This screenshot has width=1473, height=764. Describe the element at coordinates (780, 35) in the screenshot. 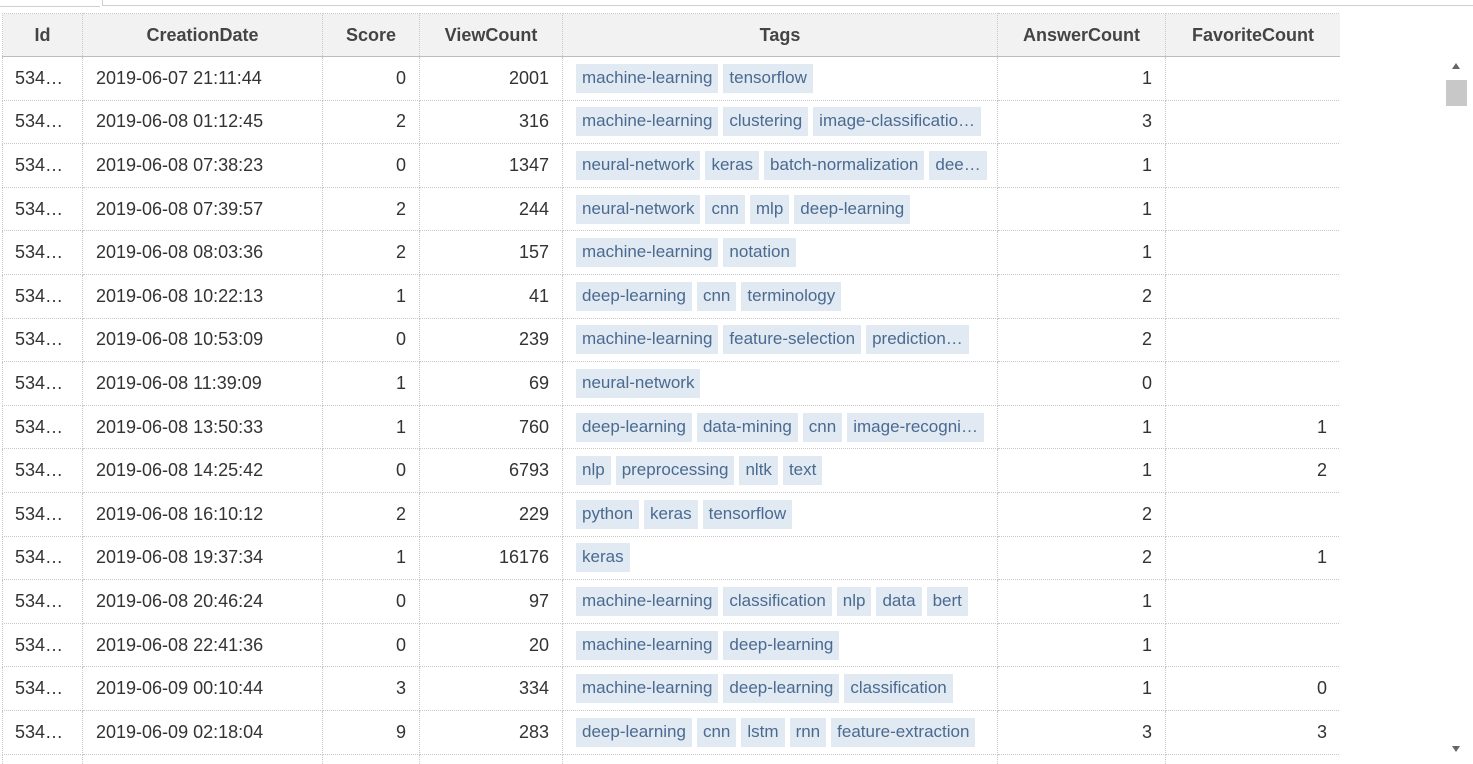

I see `column-header-tags: Tags` at that location.